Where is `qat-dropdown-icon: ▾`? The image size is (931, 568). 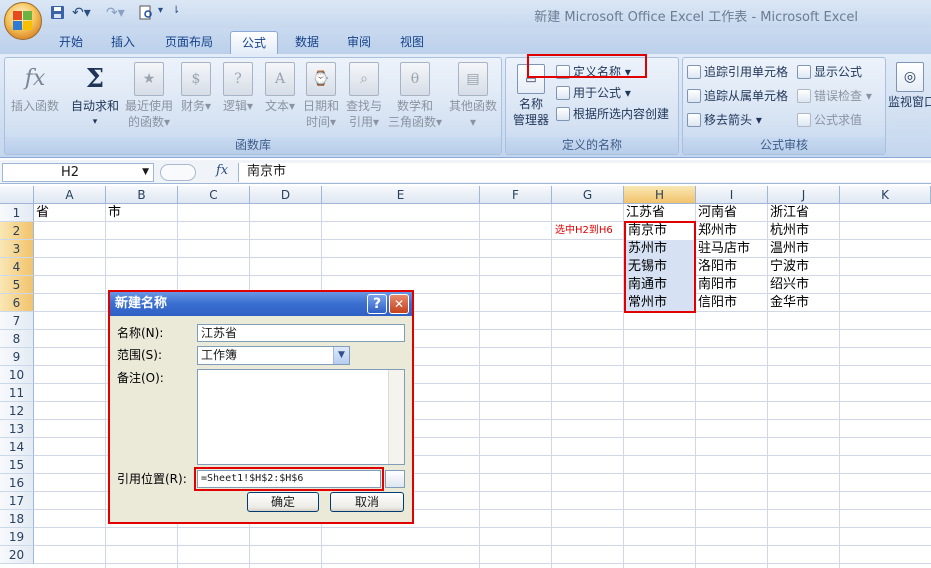
qat-dropdown-icon: ▾ is located at coordinates (160, 13).